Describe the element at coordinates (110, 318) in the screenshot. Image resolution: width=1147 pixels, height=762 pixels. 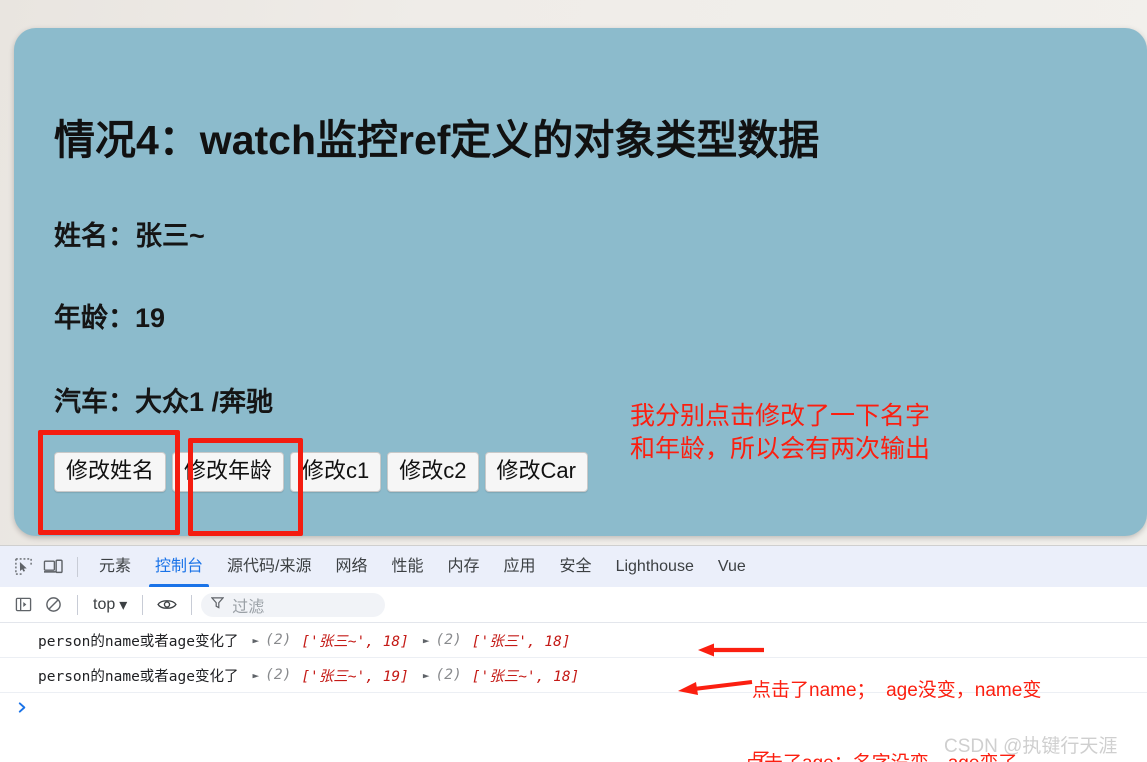
I see `person-age-line: 年龄：19` at that location.